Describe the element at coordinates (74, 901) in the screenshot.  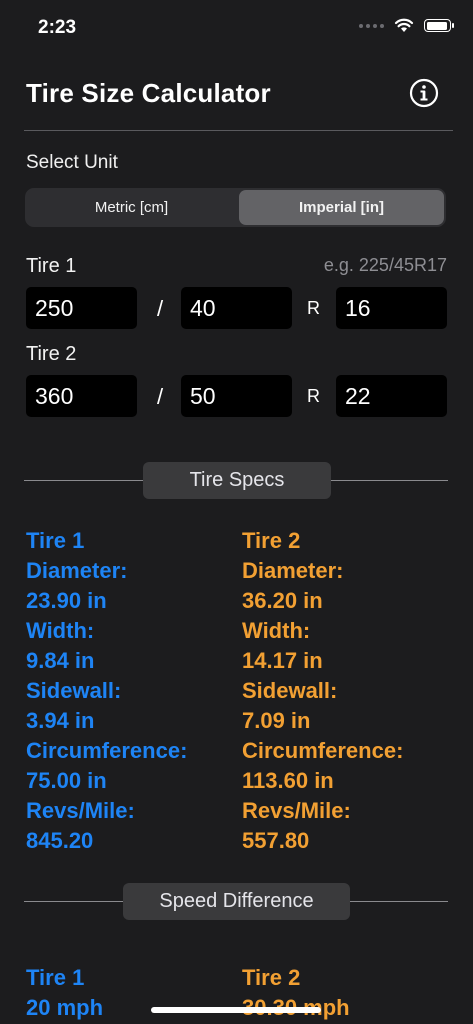
I see `speed-divider-left` at that location.